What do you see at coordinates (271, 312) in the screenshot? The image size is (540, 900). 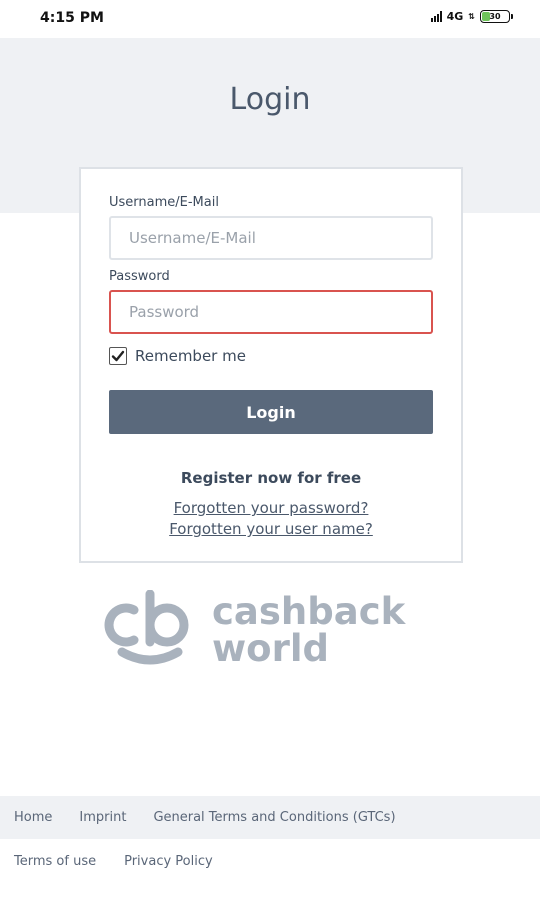 I see `password-input` at bounding box center [271, 312].